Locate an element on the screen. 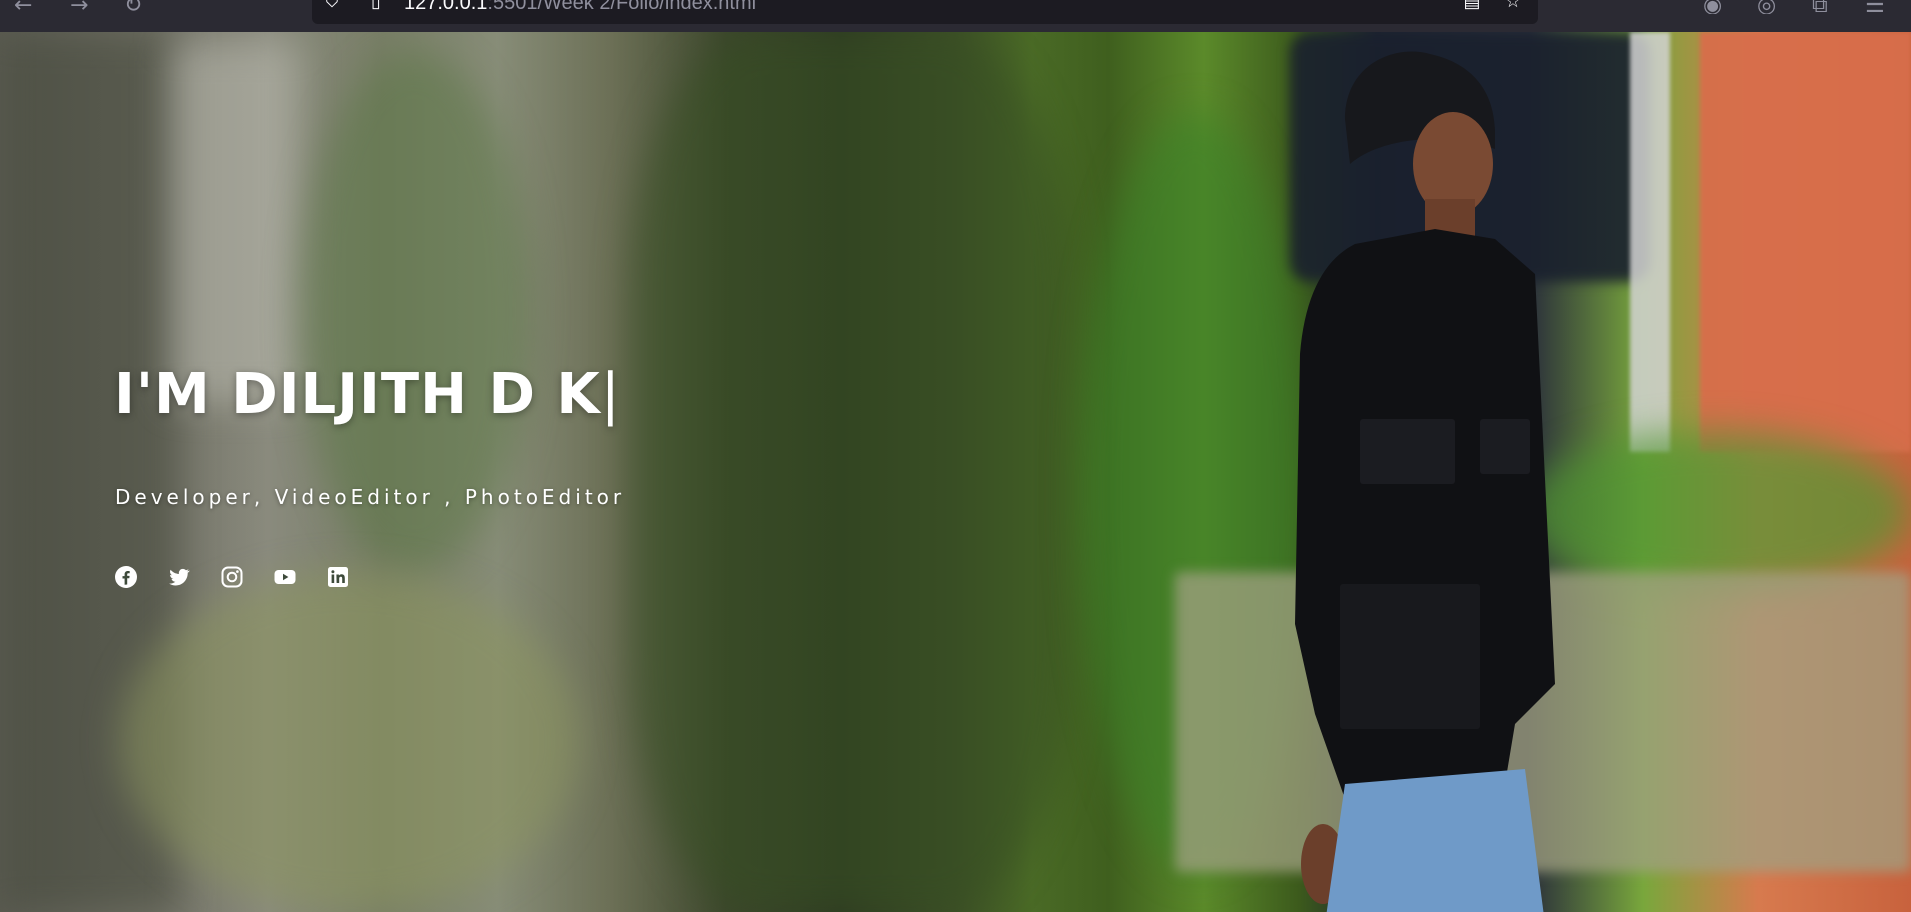 This screenshot has height=912, width=1911. bookmark-star-icon: ☆ is located at coordinates (1513, 5).